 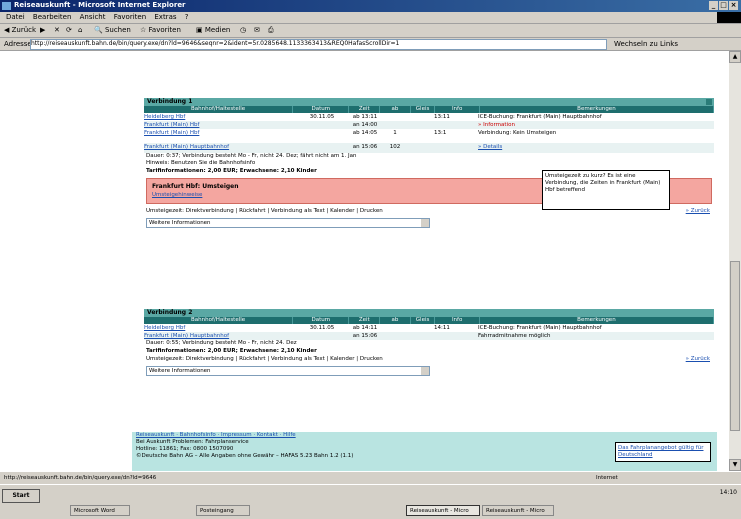 I want to click on menu-view: Ansicht, so click(x=93, y=17).